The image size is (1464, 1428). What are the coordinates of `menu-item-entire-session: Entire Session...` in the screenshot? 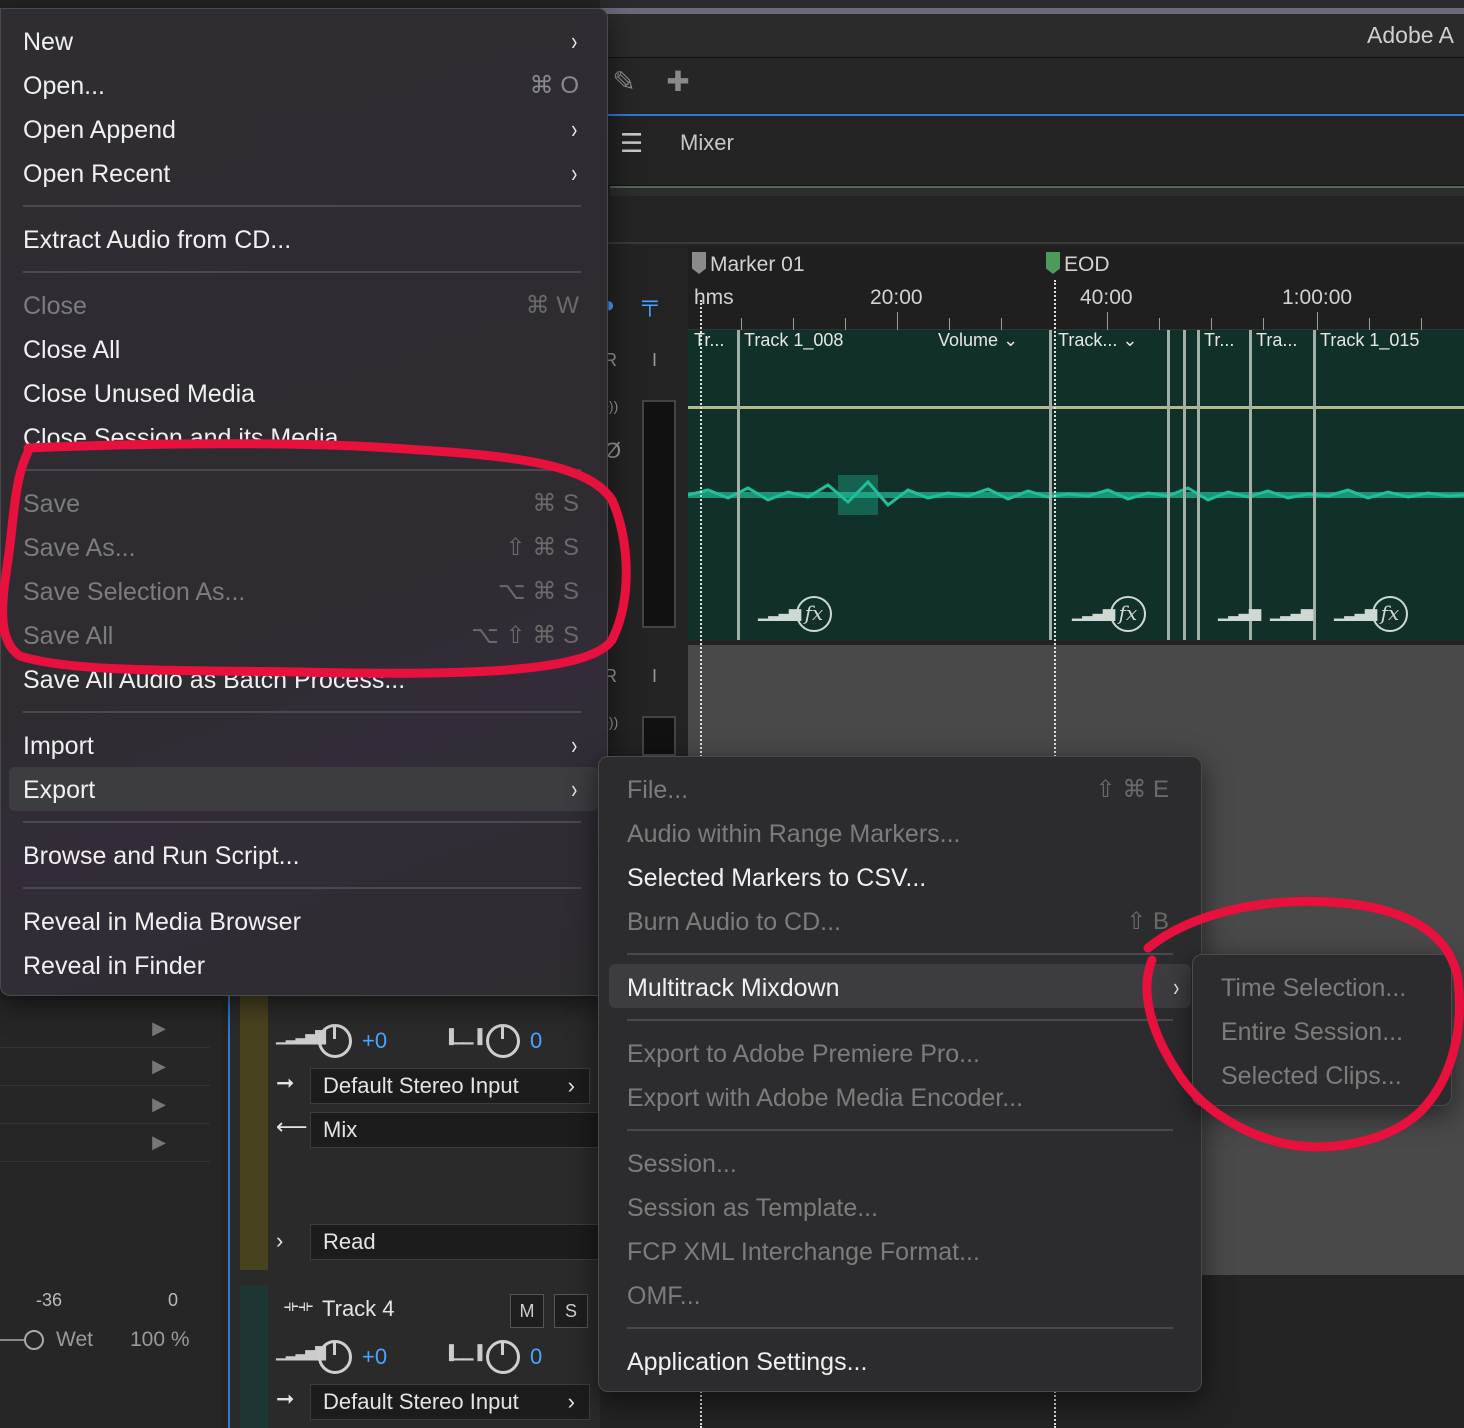 It's located at (1312, 1032).